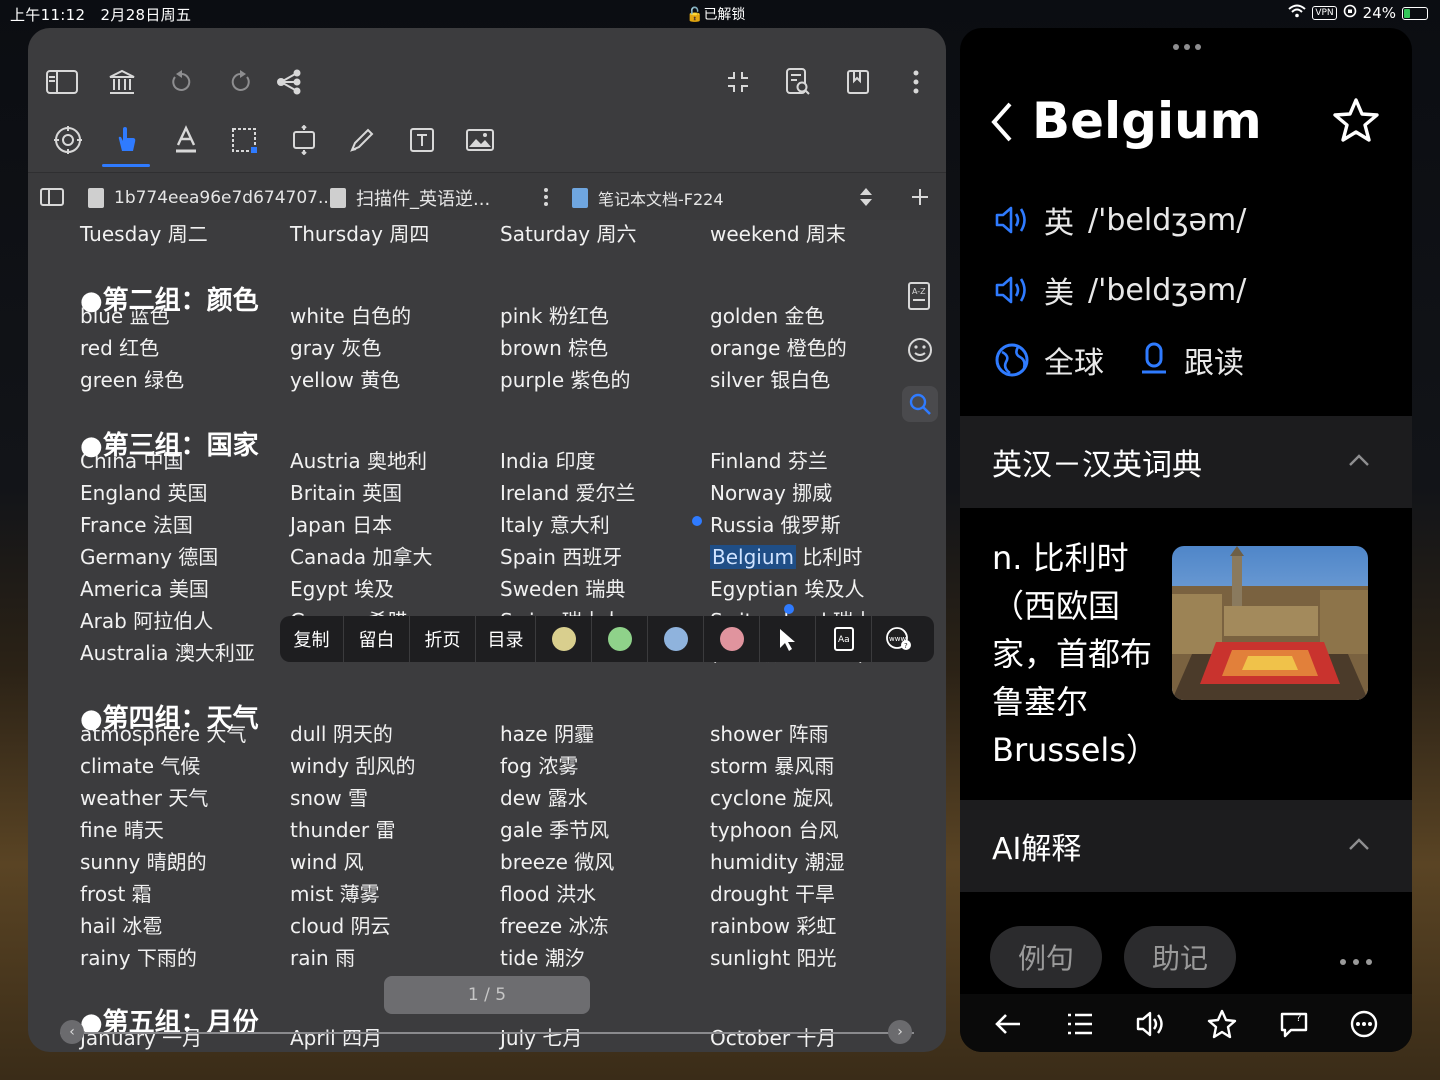 The height and width of the screenshot is (1080, 1440). Describe the element at coordinates (562, 587) in the screenshot. I see `word-entry: Sweden 瑞典` at that location.